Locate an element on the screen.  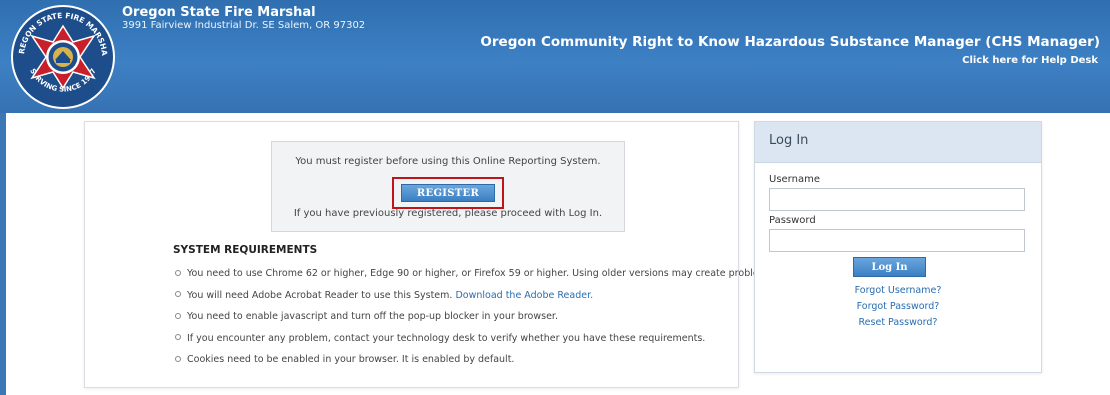
register-highlight-box: REGISTER is located at coordinates (448, 193).